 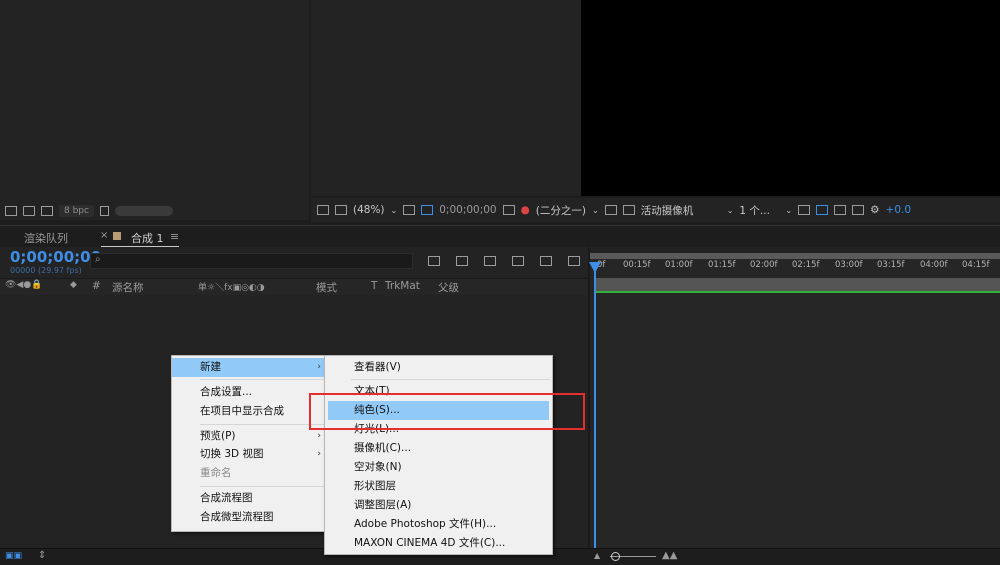 I want to click on composition-viewer, so click(x=790, y=98).